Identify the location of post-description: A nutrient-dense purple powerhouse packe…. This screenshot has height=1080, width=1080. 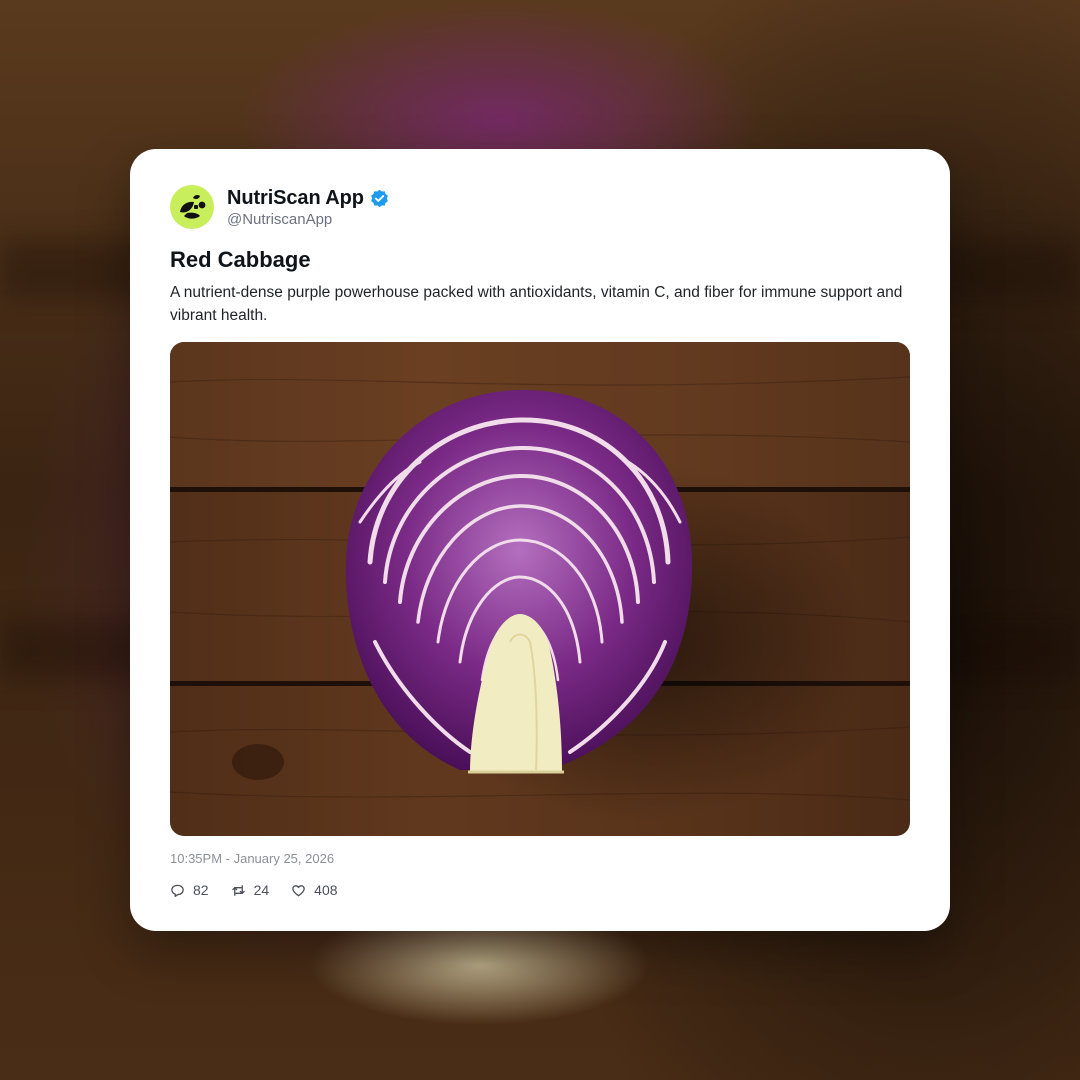
(536, 304).